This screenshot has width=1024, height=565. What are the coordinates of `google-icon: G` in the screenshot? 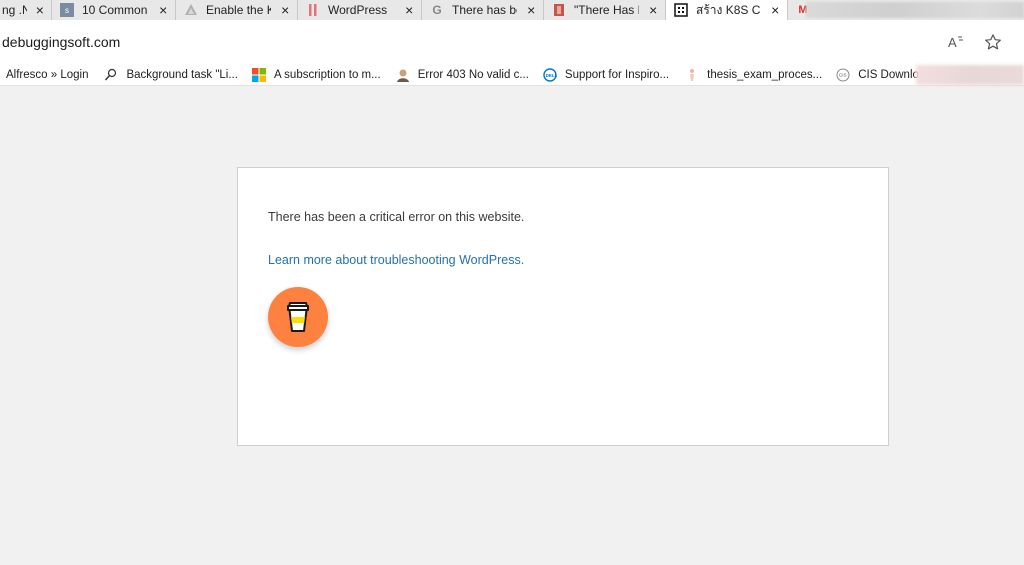 It's located at (437, 10).